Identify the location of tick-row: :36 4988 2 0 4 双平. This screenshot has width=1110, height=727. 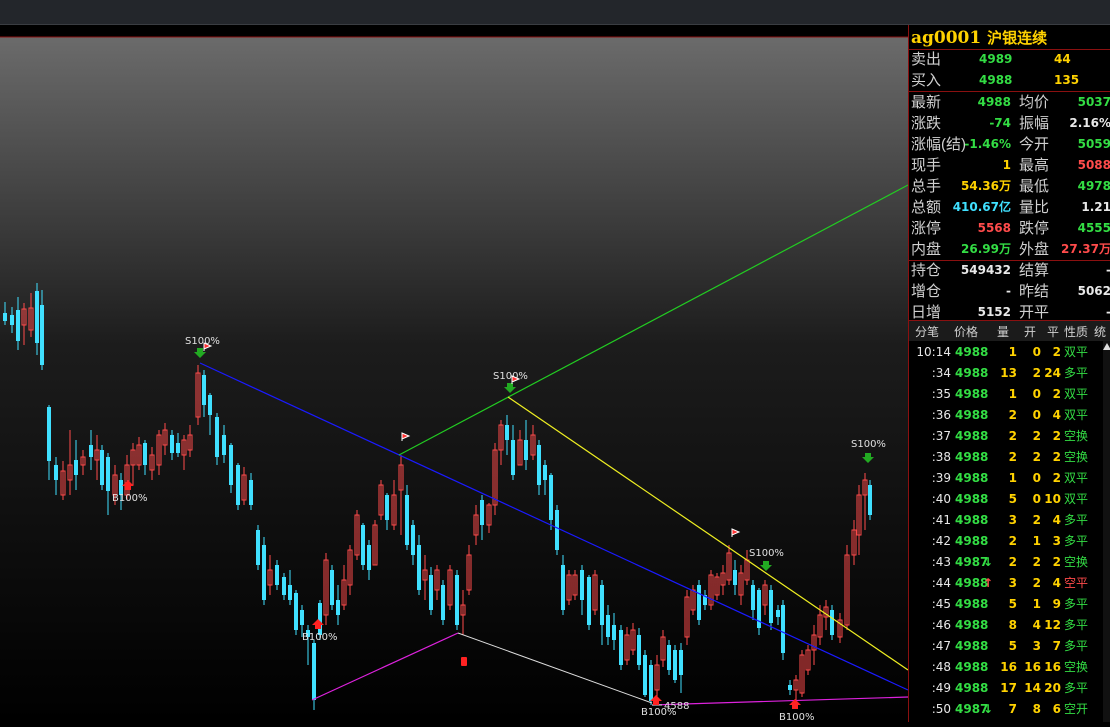
(1006, 415).